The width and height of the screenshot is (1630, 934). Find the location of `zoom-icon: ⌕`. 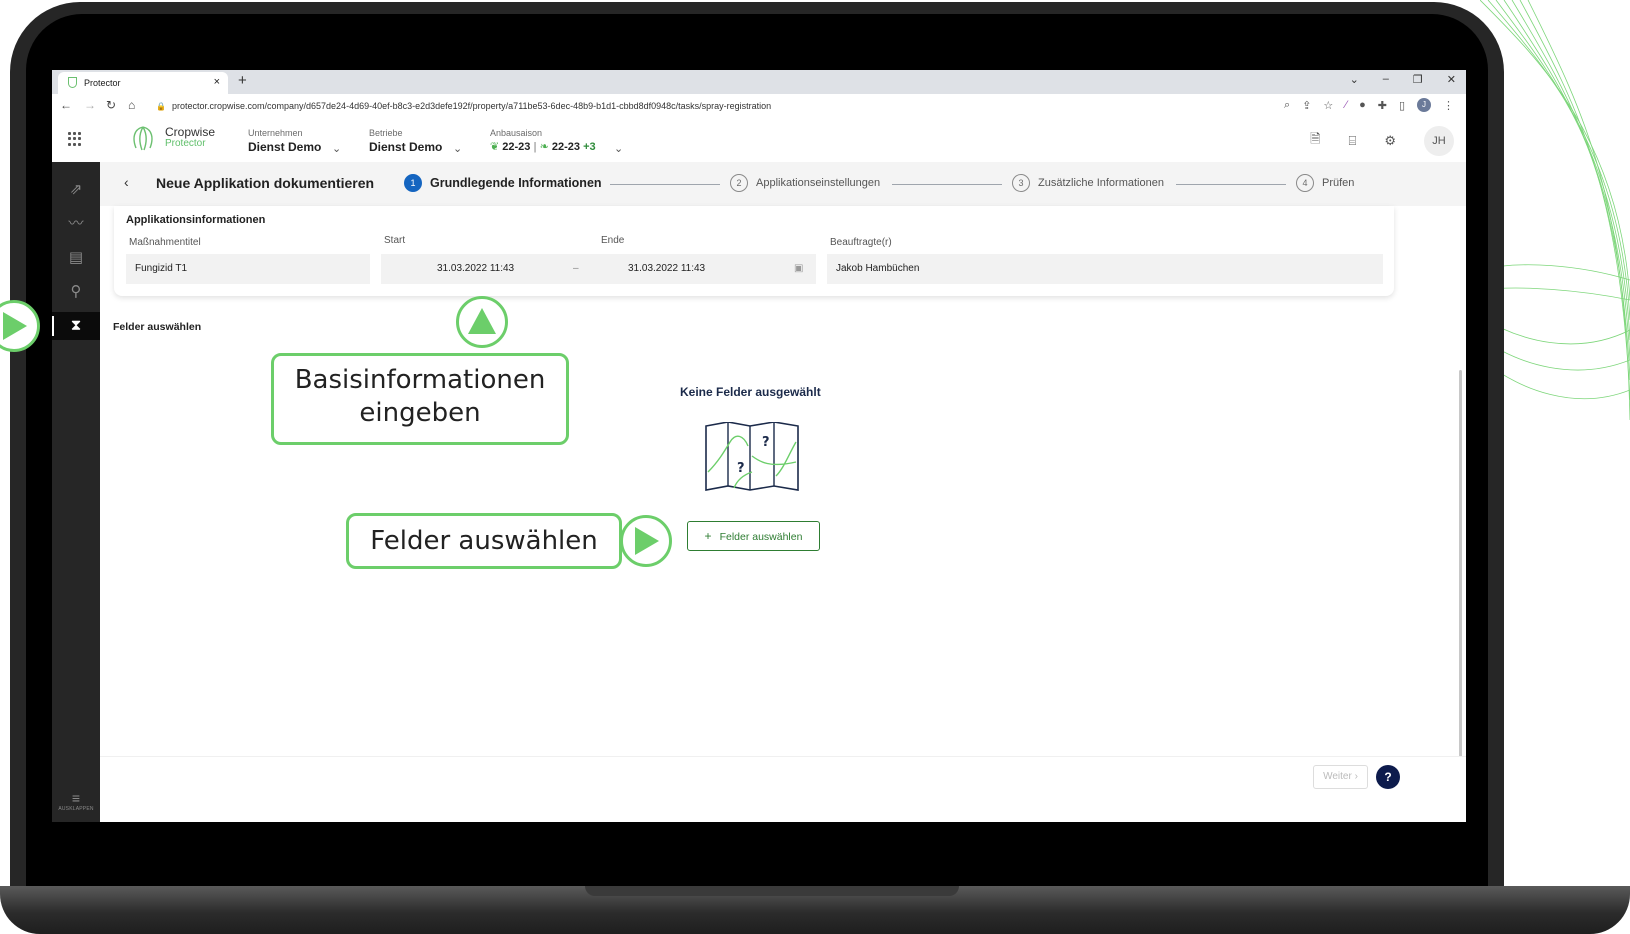

zoom-icon: ⌕ is located at coordinates (1287, 105).